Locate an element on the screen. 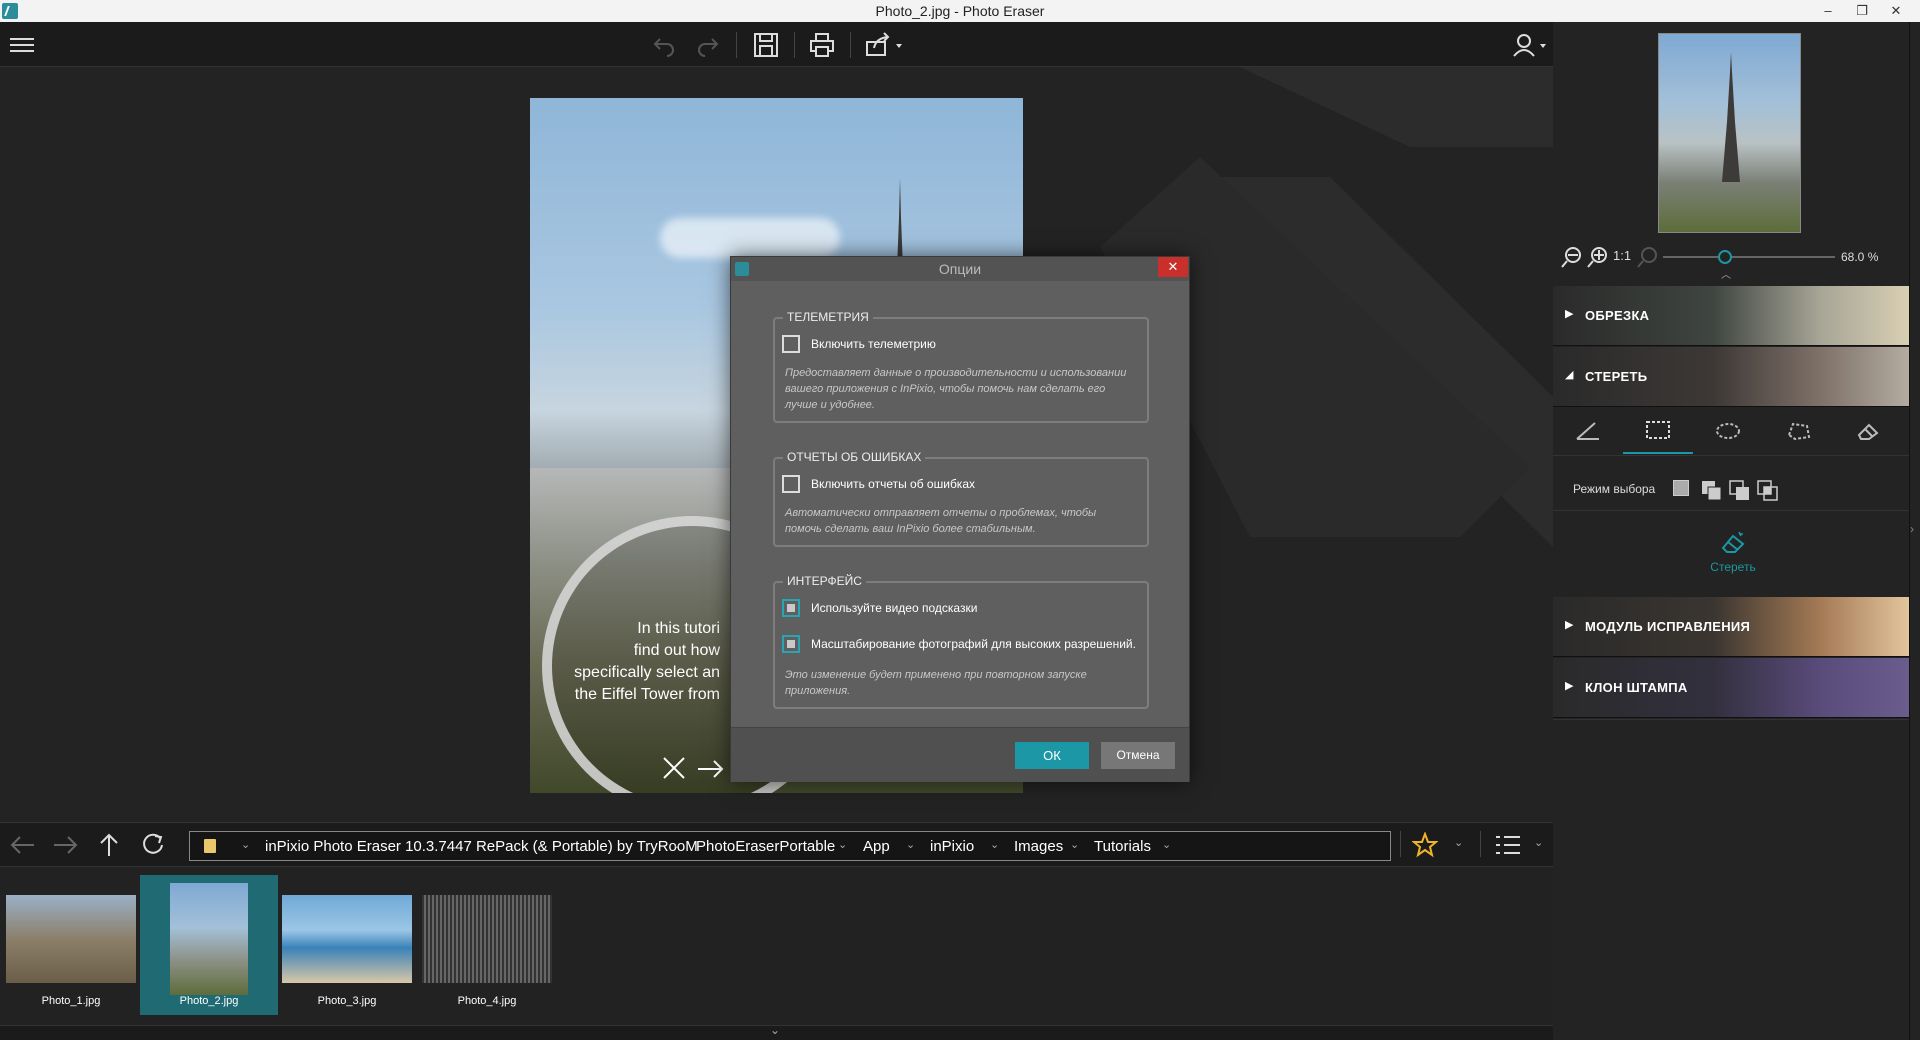 The width and height of the screenshot is (1920, 1040). bottom-expand-strip: ⌄ is located at coordinates (776, 1031).